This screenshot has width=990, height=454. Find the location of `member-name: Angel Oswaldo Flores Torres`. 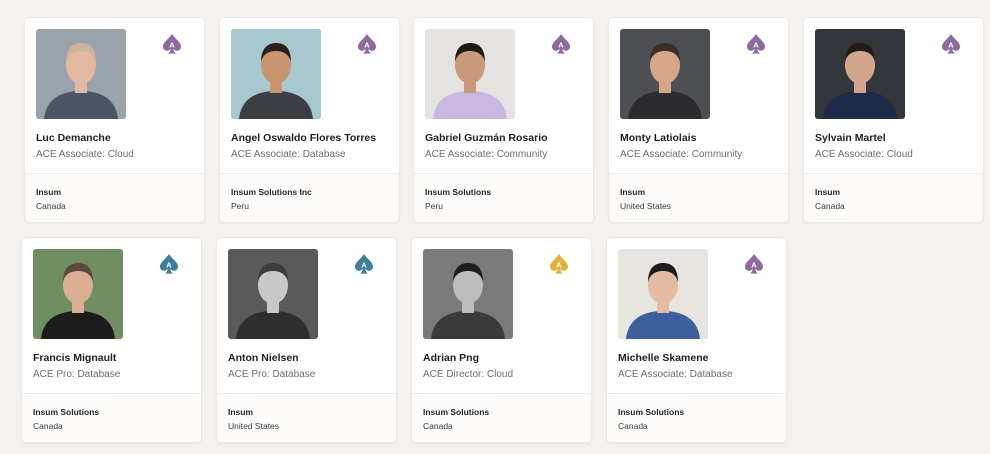

member-name: Angel Oswaldo Flores Torres is located at coordinates (313, 138).